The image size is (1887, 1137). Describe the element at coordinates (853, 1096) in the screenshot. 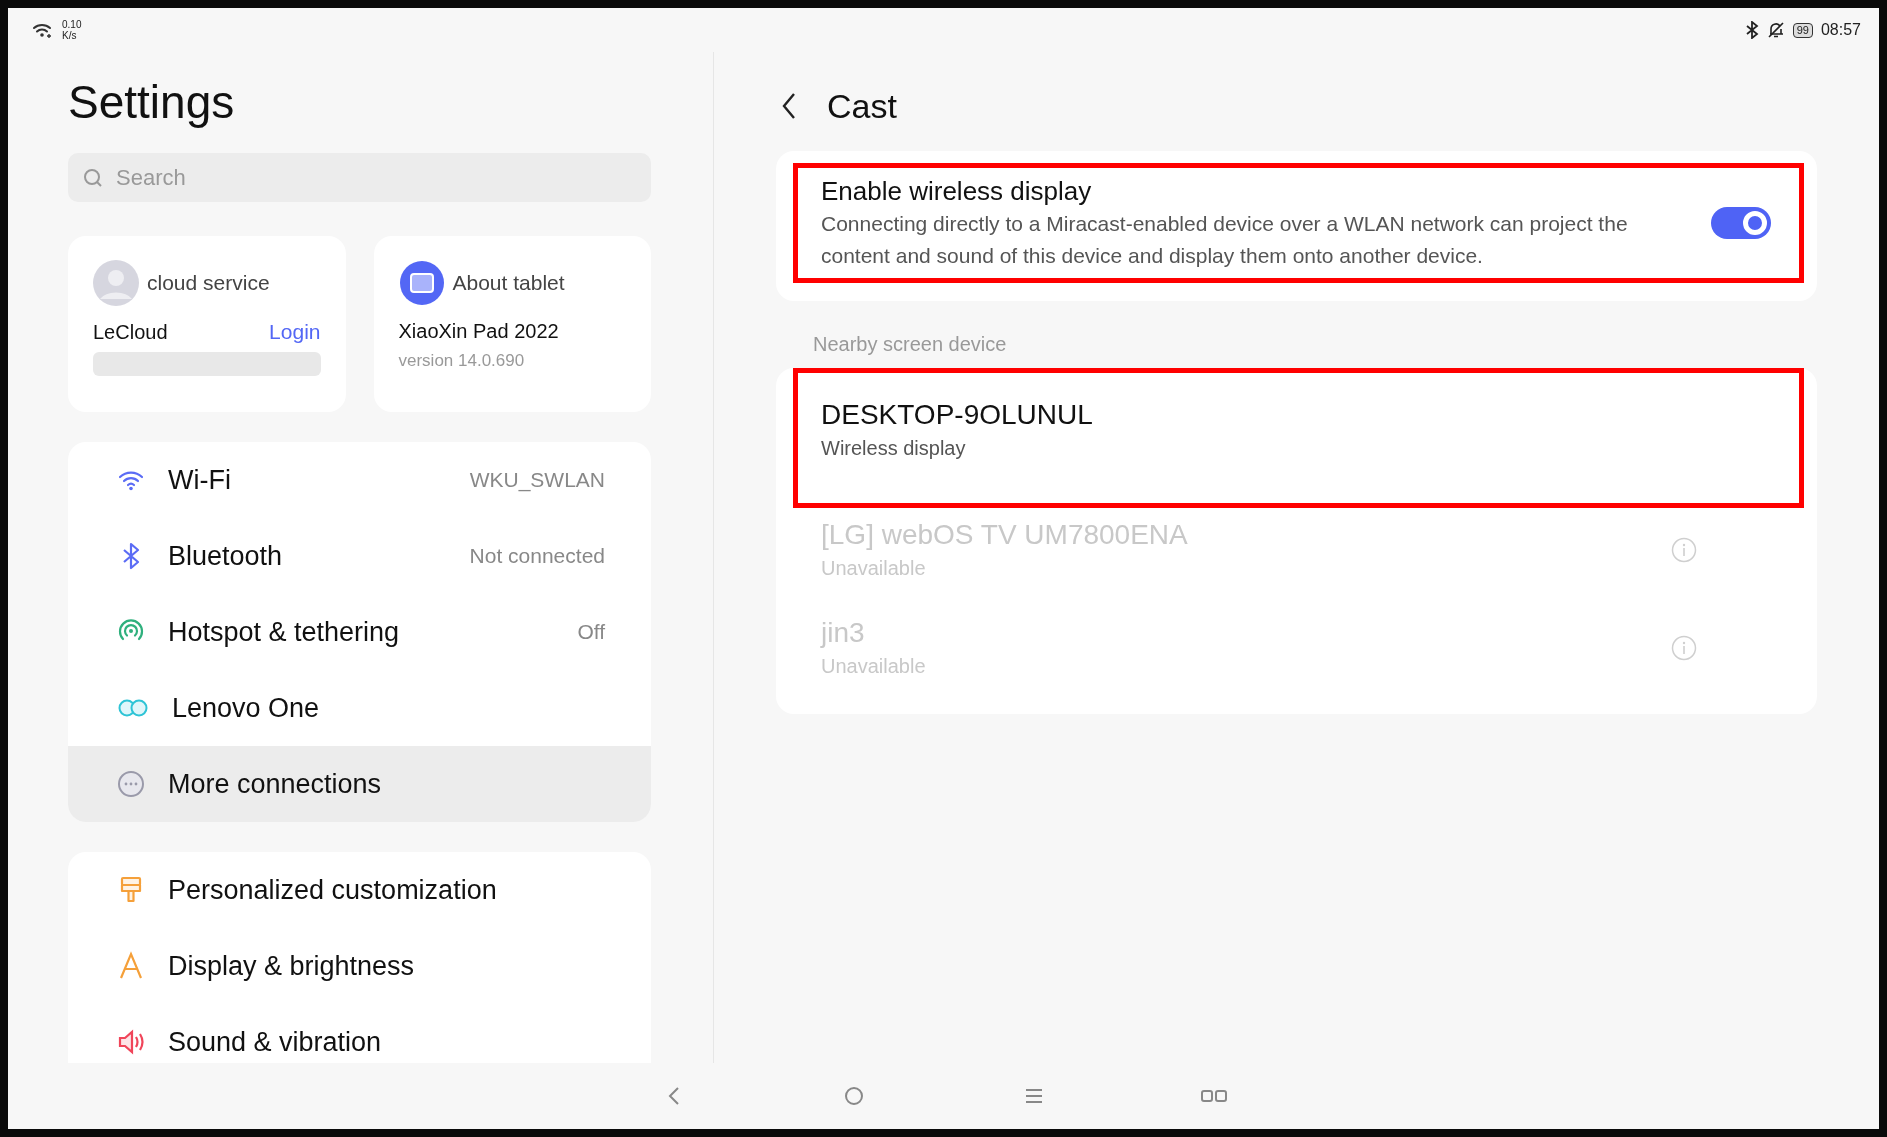

I see `circle-icon` at that location.